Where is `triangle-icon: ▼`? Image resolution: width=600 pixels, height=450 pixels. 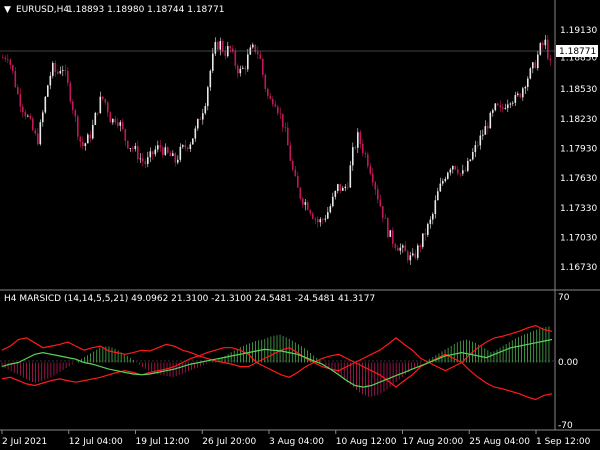
triangle-icon: ▼ is located at coordinates (7, 10).